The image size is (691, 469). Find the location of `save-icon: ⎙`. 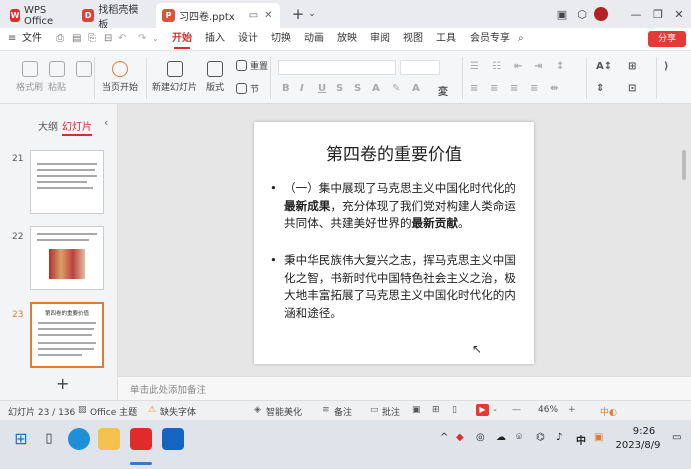

save-icon: ⎙ is located at coordinates (60, 39).